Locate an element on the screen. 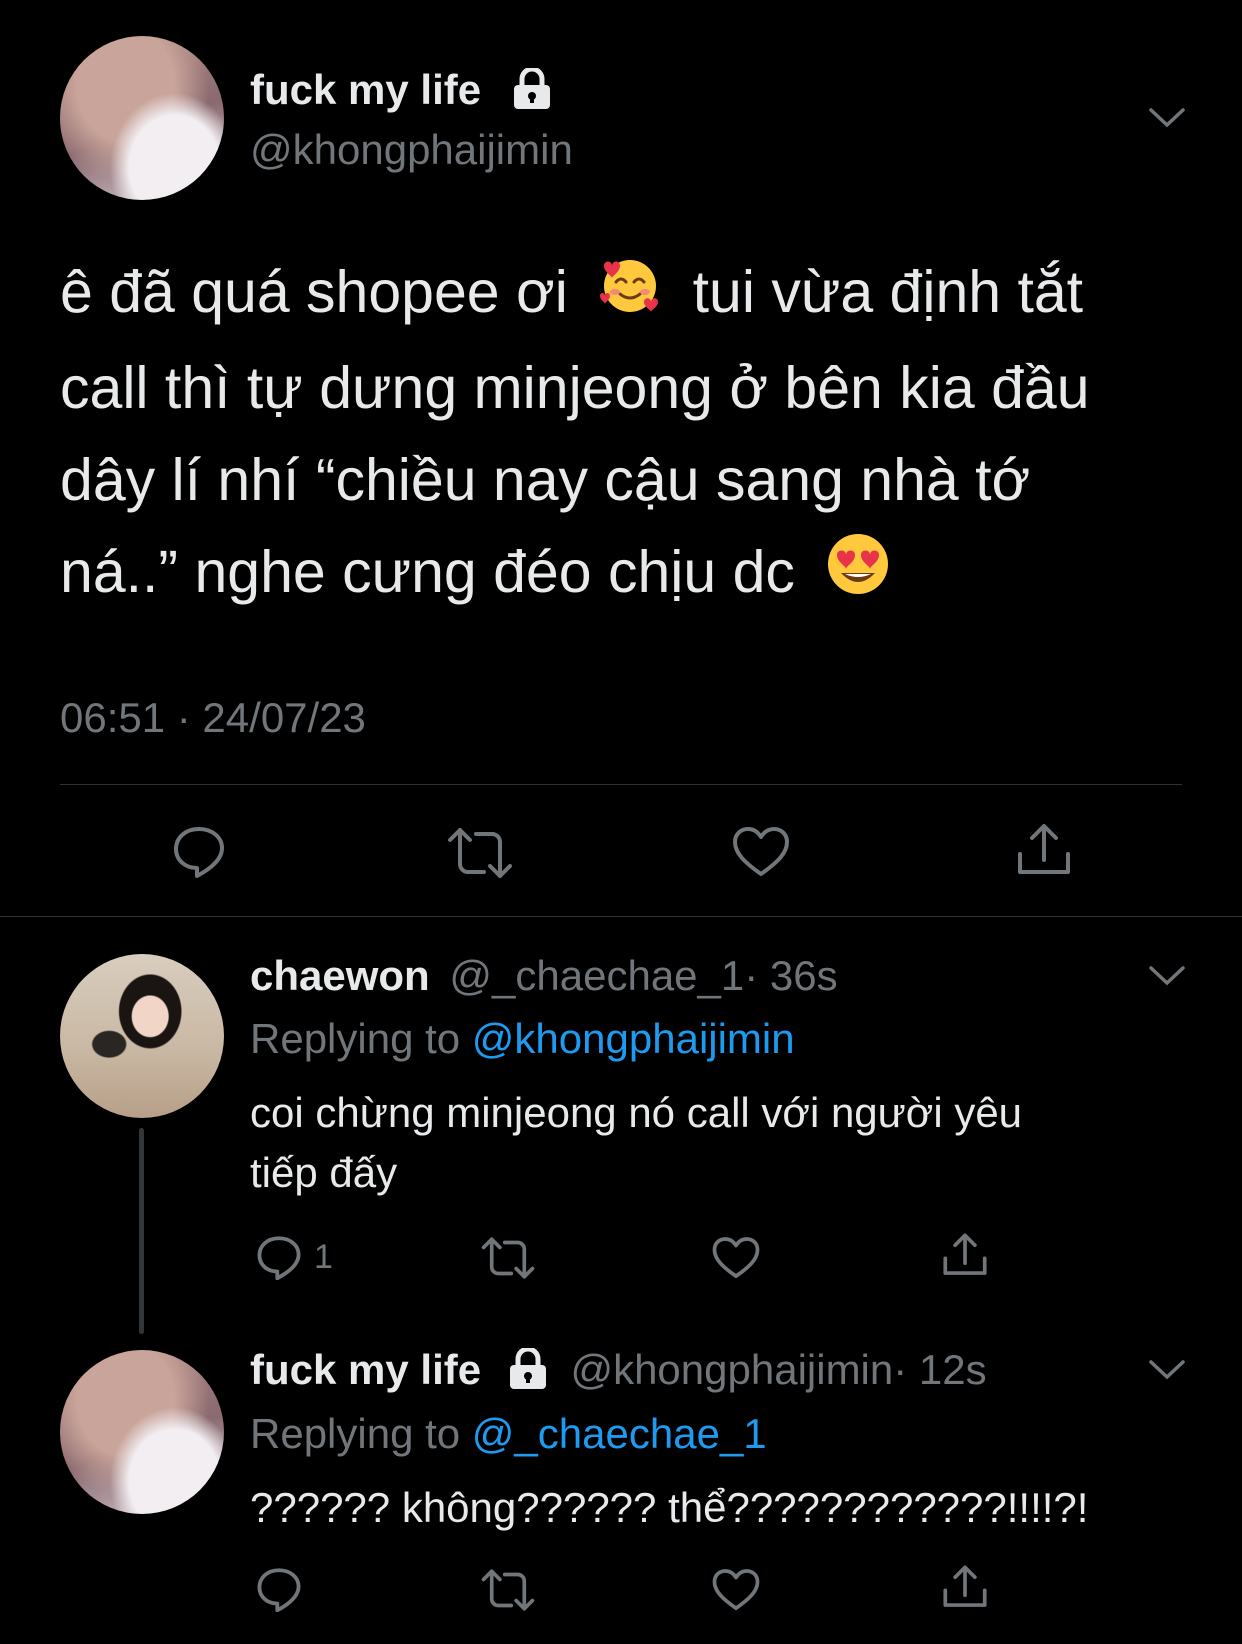  display-name-text: fuck my life is located at coordinates (366, 89).